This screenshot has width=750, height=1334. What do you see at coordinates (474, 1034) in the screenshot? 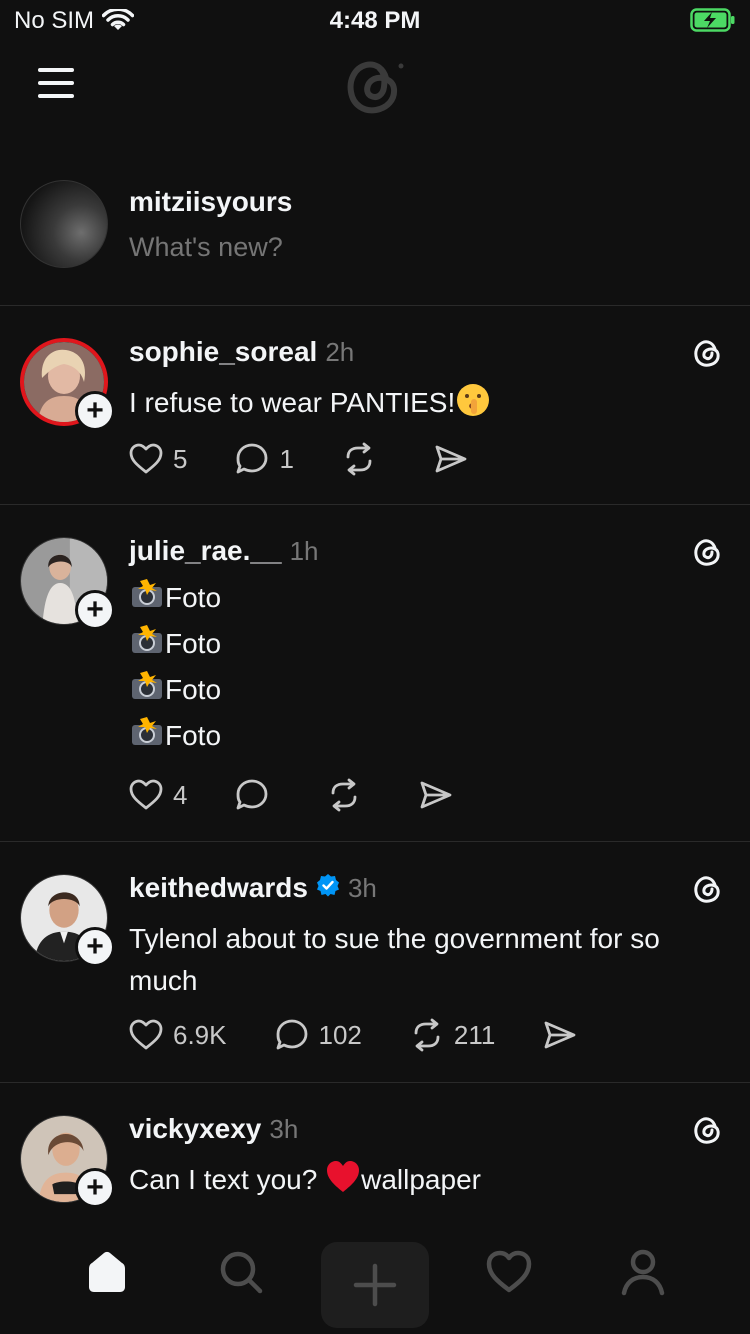
I see `repost-count: 211` at bounding box center [474, 1034].